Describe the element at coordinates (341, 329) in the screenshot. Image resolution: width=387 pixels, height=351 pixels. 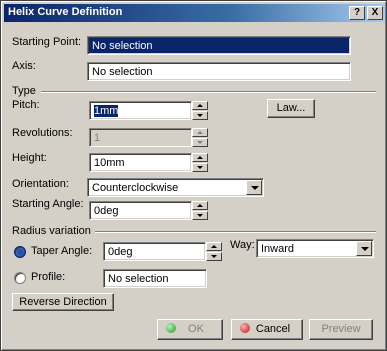
I see `preview-button: Preview` at that location.